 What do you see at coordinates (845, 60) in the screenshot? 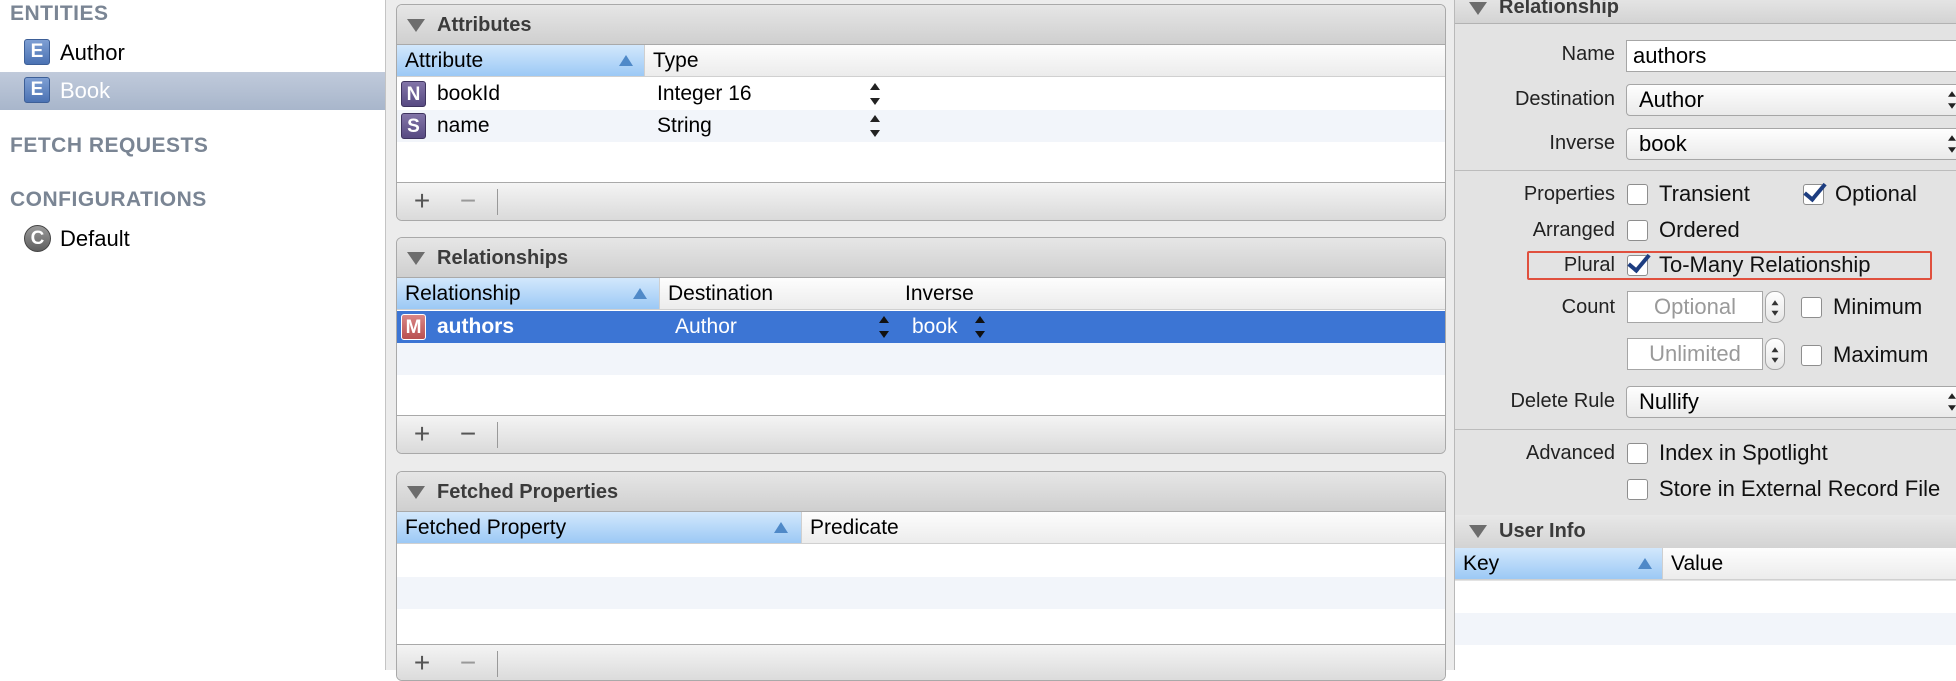
I see `column-type: Type` at bounding box center [845, 60].